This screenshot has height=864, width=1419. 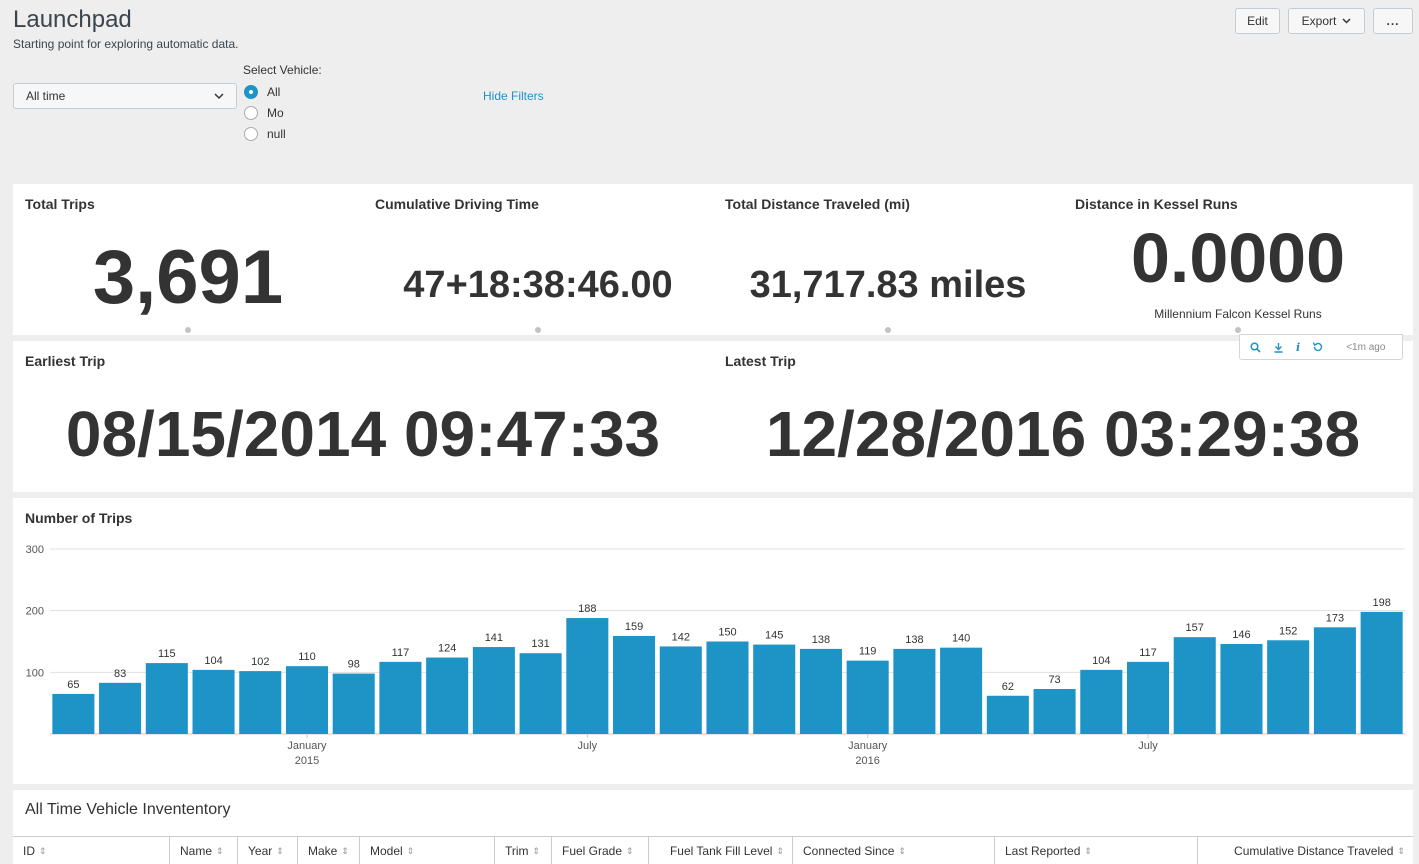 I want to click on column-header: Fuel Grade ⇕, so click(x=599, y=850).